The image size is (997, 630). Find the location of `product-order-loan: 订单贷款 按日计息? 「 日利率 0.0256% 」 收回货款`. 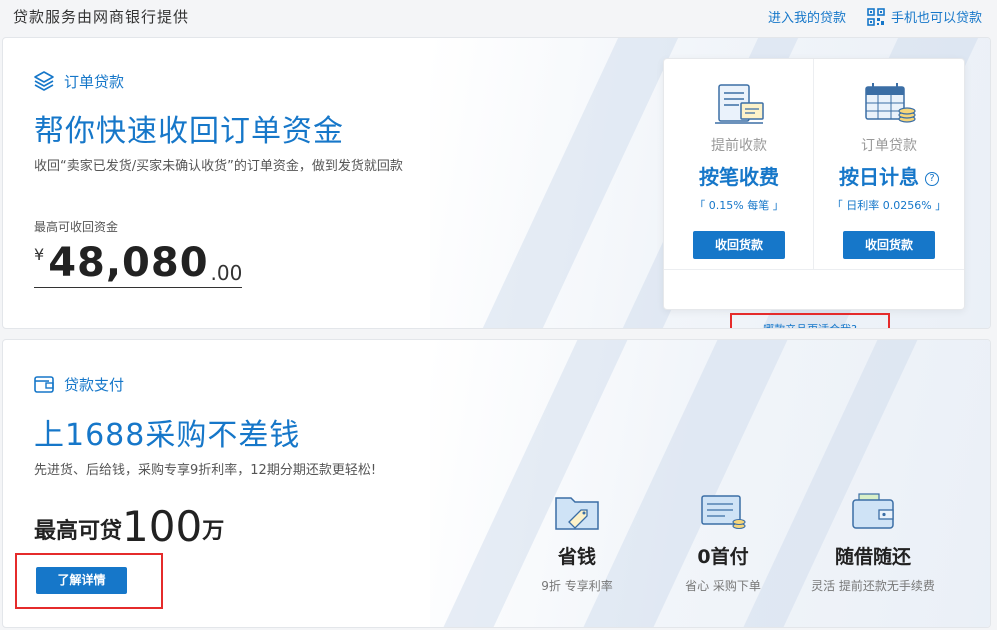

product-order-loan: 订单贷款 按日计息? 「 日利率 0.0256% 」 收回货款 is located at coordinates (889, 164).